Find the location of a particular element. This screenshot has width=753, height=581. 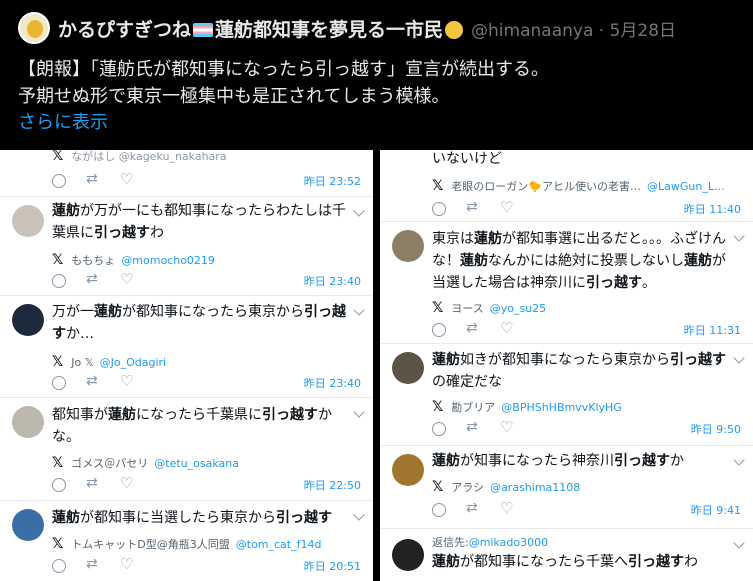

handle: @himanaanya · 5月28日 is located at coordinates (573, 28).